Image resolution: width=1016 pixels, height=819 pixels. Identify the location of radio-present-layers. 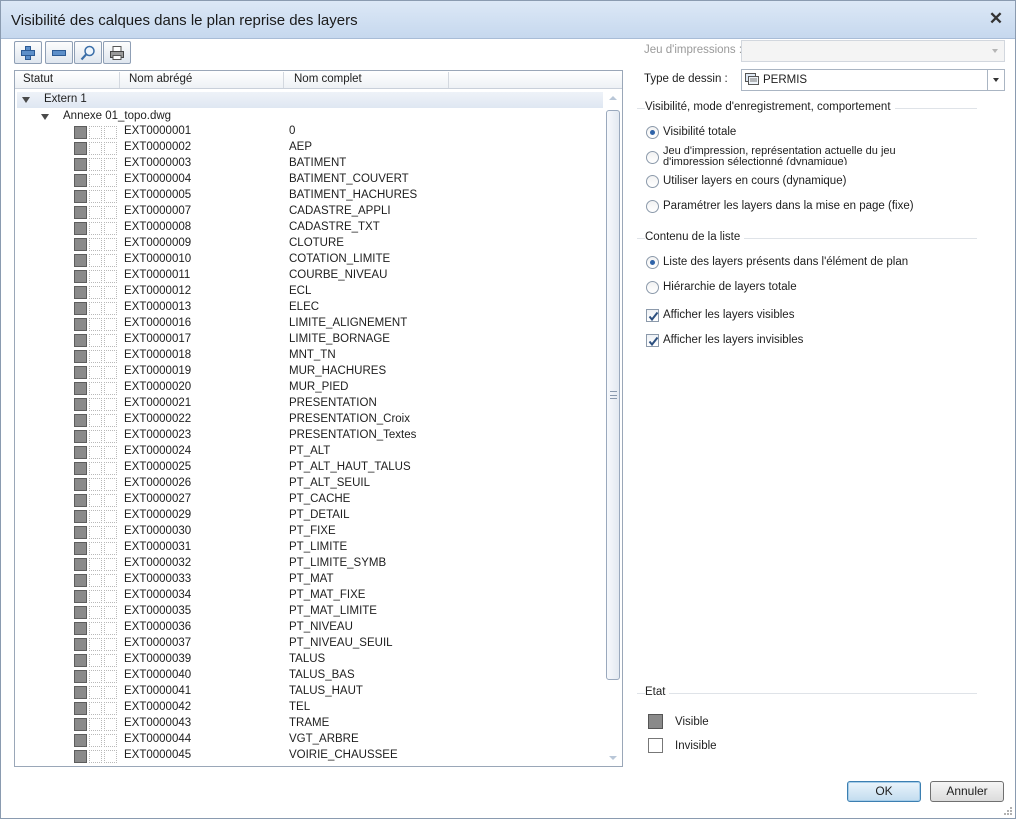
(652, 262).